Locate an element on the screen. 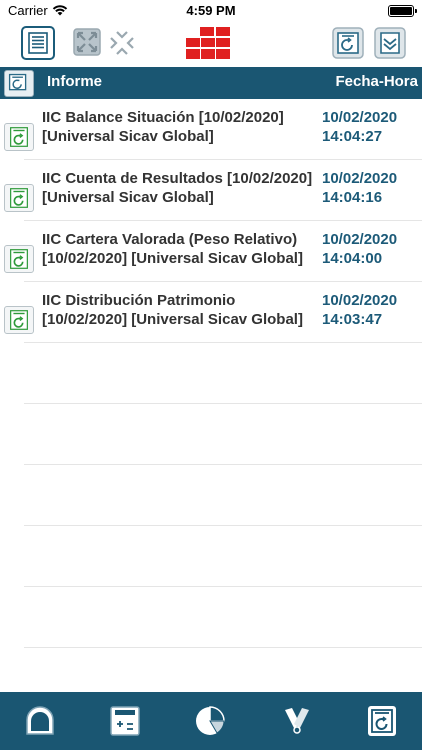  report-datetime: 10/02/2020 14:04:16 is located at coordinates (367, 188).